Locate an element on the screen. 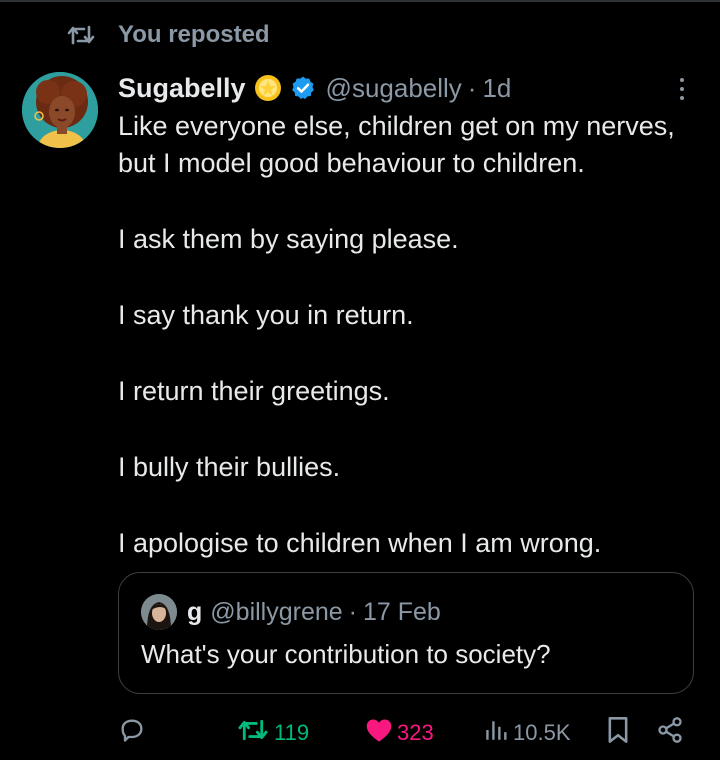 The image size is (720, 760). tweet-paragraph: I ask them by saying please. is located at coordinates (288, 239).